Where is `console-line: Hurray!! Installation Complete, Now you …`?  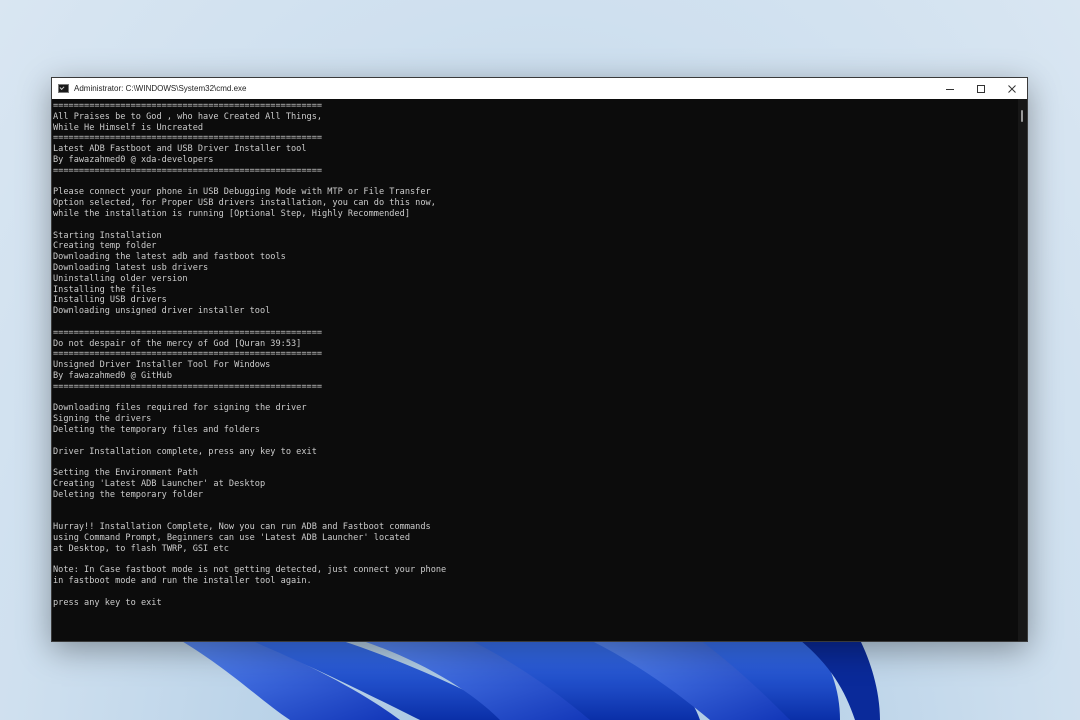 console-line: Hurray!! Installation Complete, Now you … is located at coordinates (242, 527).